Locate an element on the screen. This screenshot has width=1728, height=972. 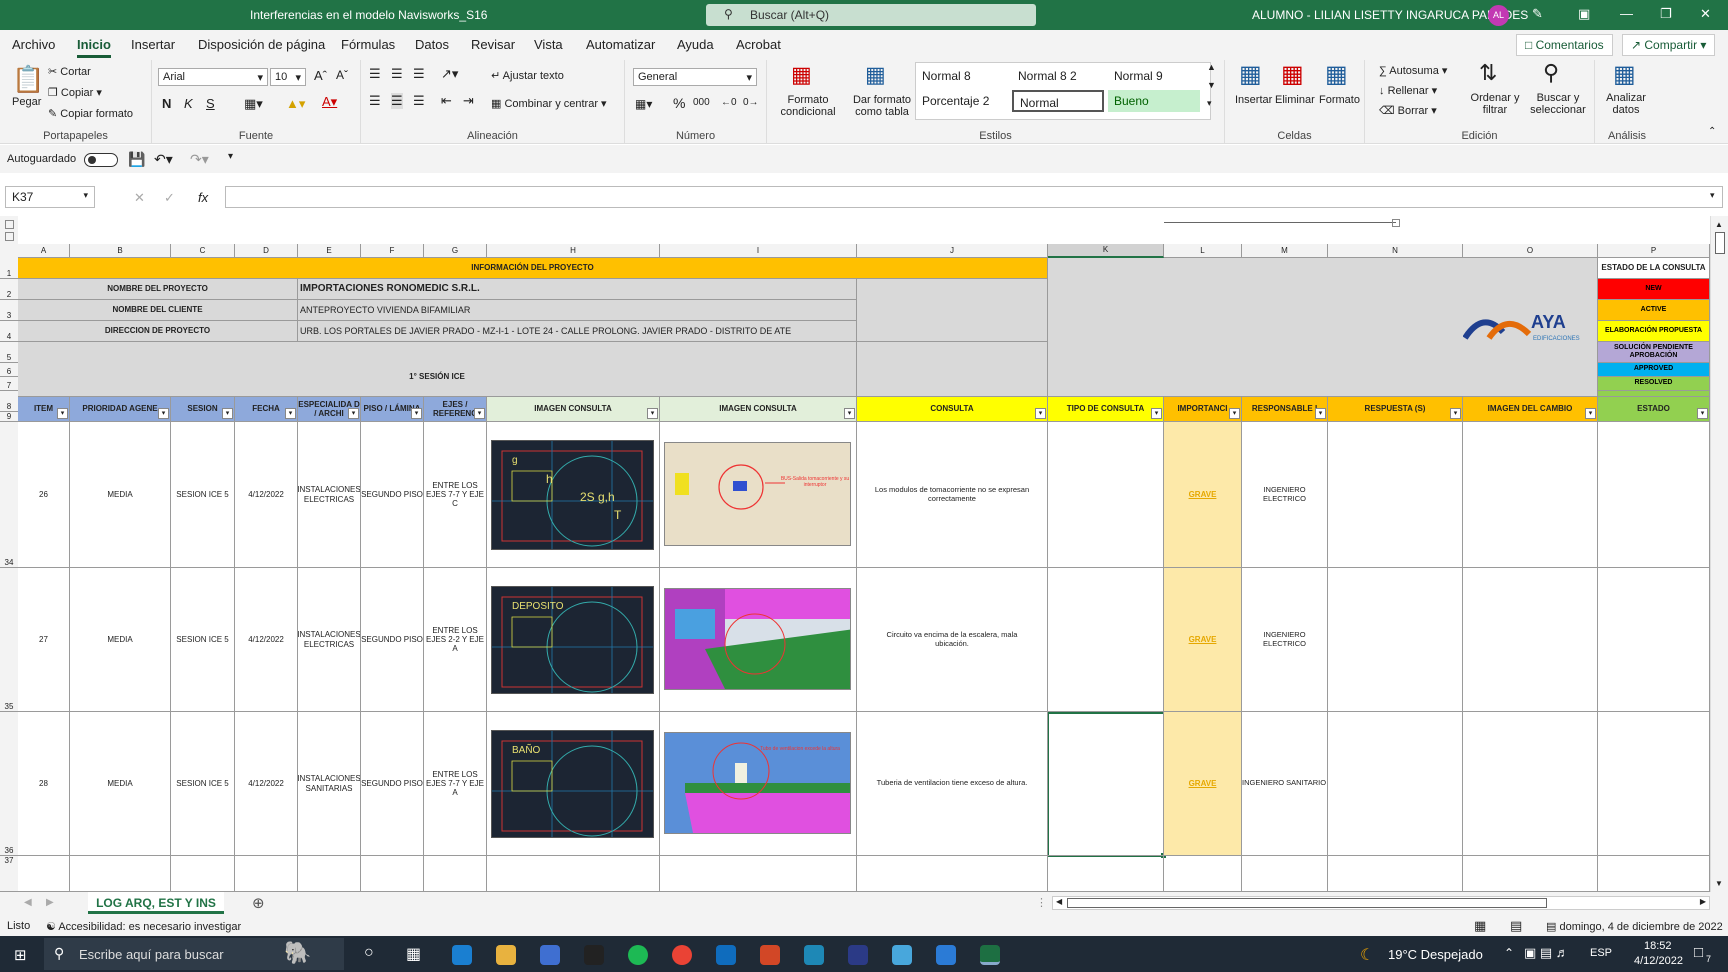
row-number: 36 is located at coordinates (9, 784).